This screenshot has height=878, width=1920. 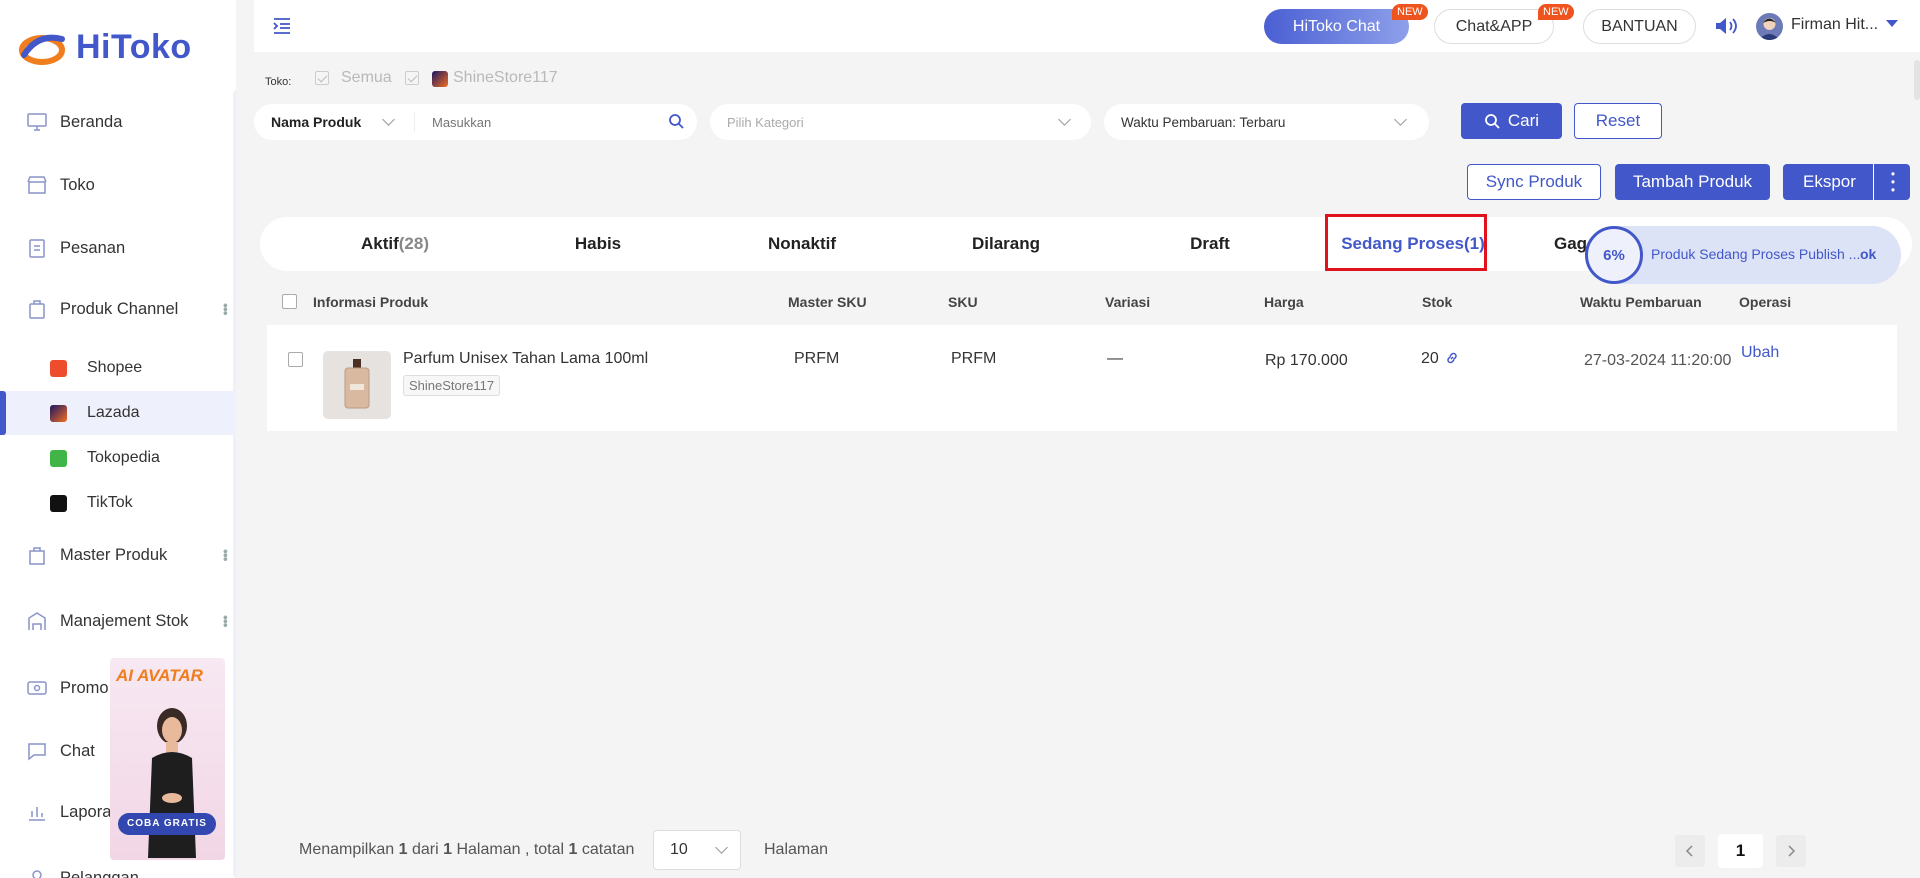 I want to click on clipboard-icon, so click(x=37, y=248).